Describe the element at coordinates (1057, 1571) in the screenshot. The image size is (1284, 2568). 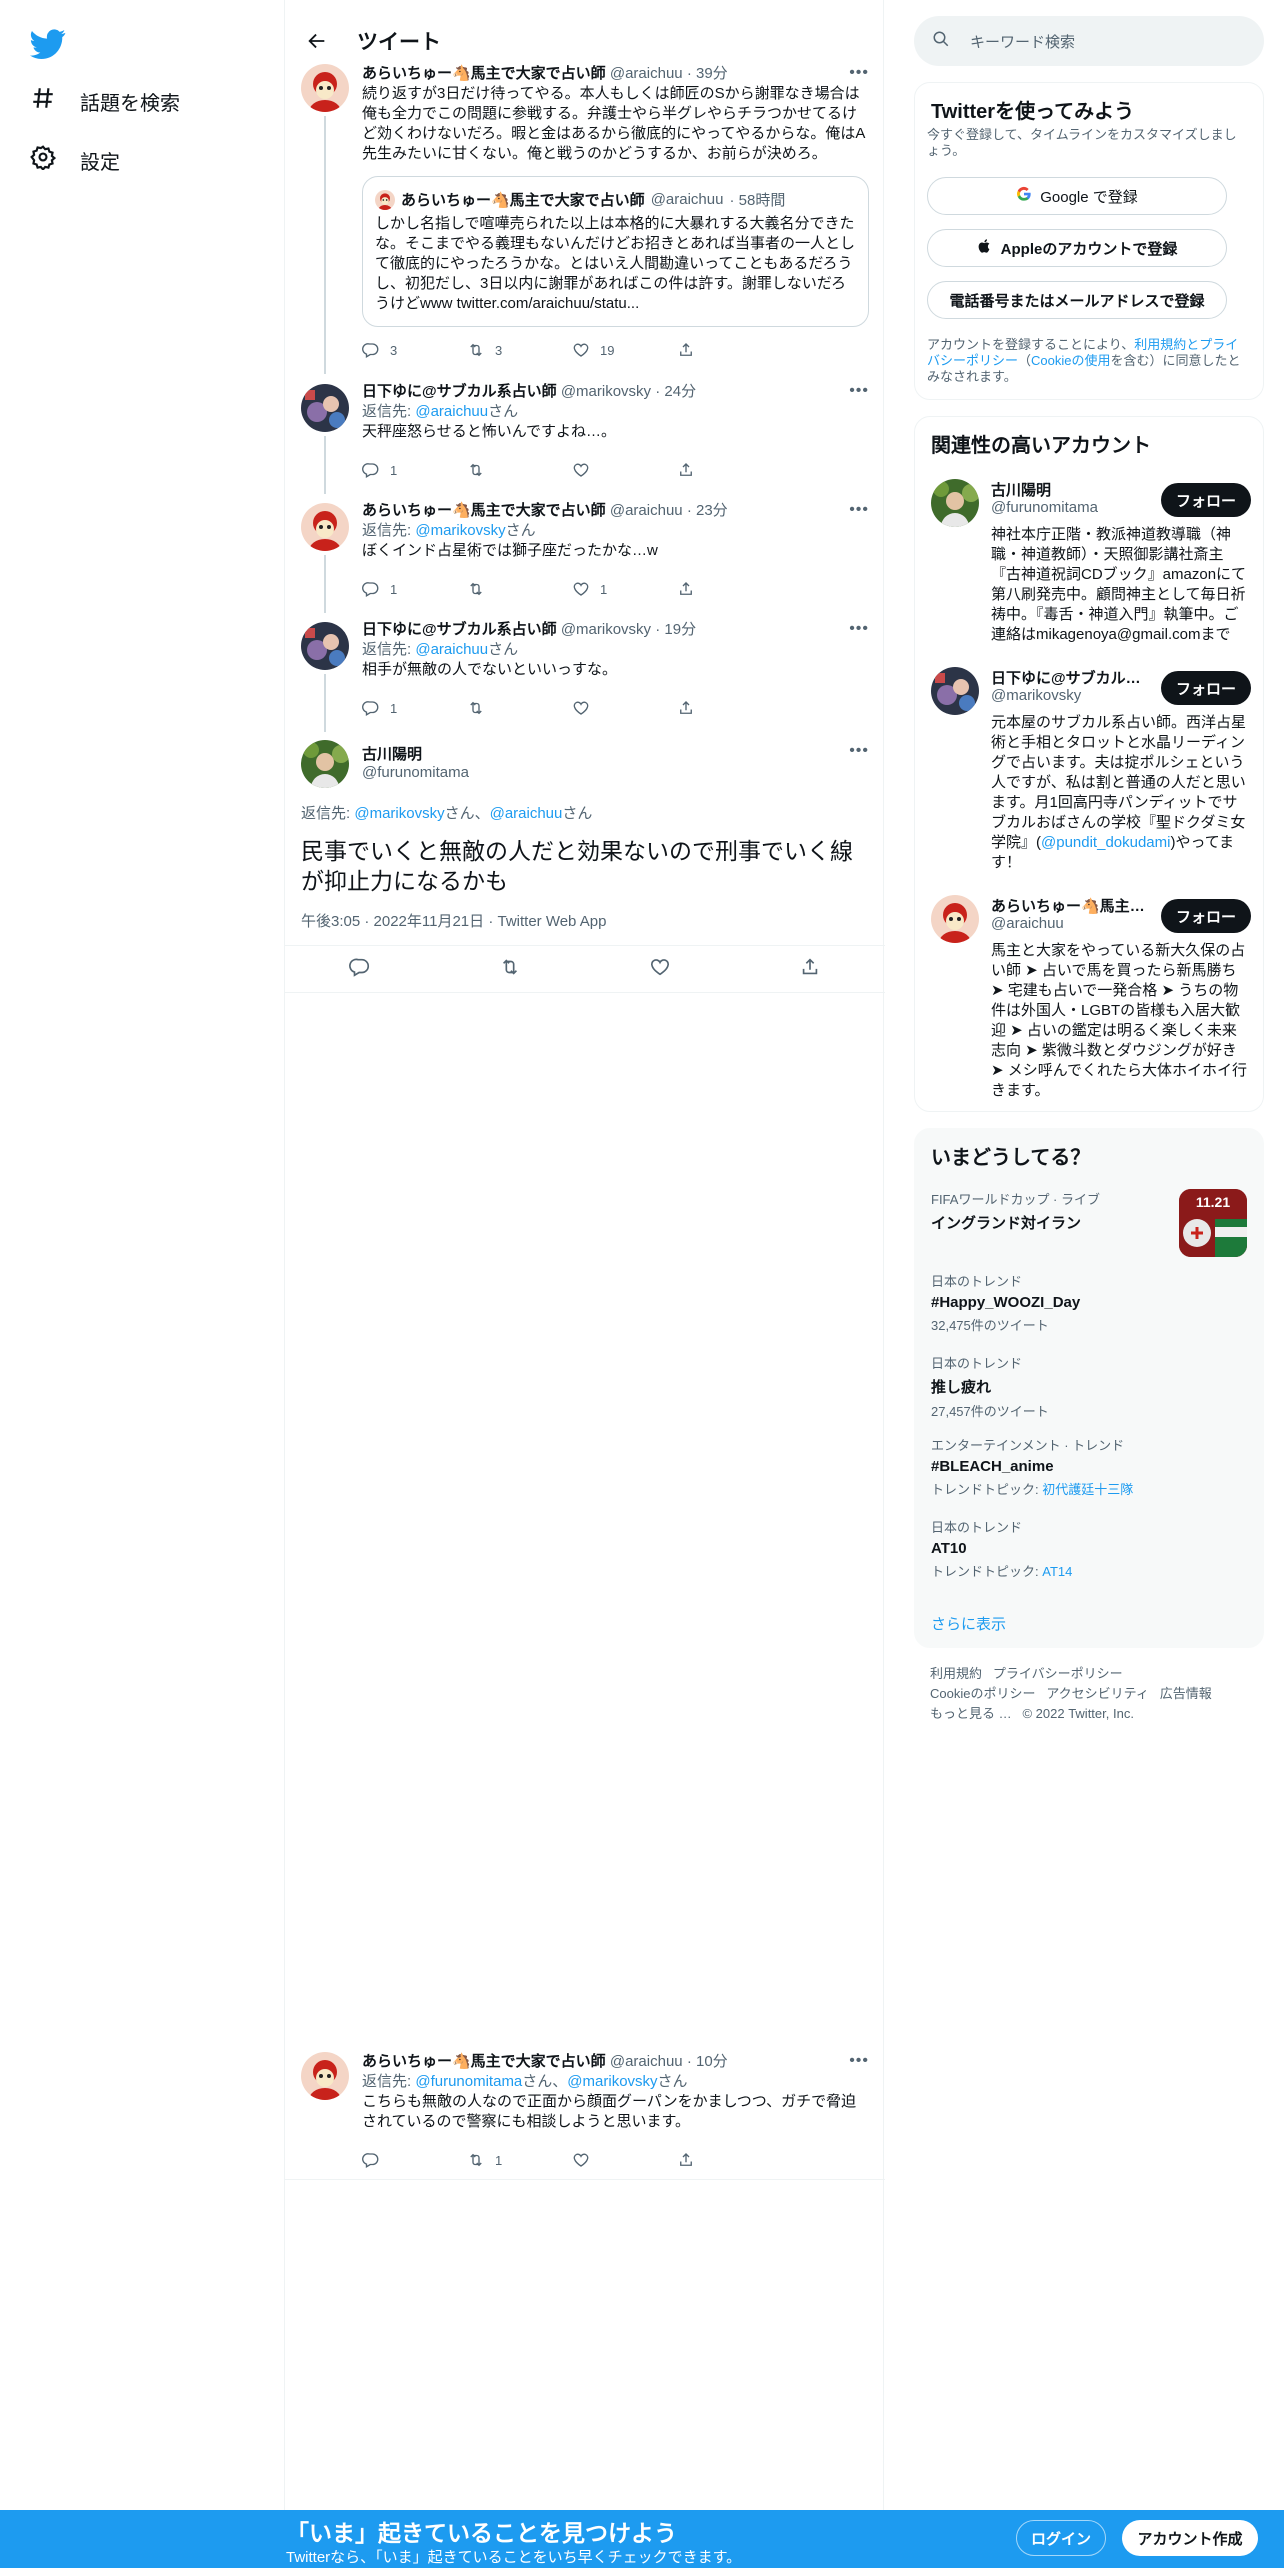
I see `trend-topic-link: AT14` at that location.